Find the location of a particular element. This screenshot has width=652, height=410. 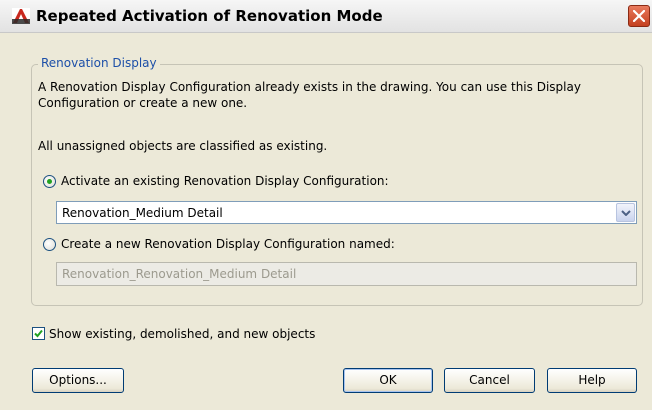

autocad-app-icon is located at coordinates (21, 16).